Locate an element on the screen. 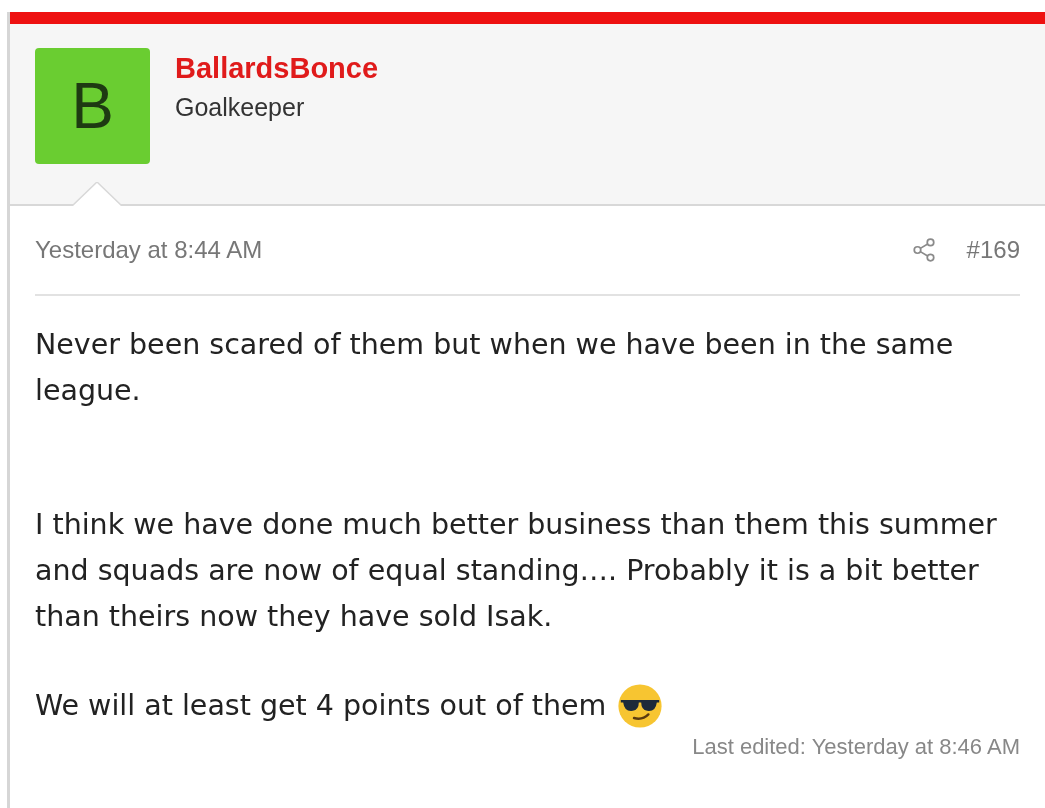  post-paragraph: I think we have done much better business than them this summer and squads are now of equal standing…. Probably it is a bit better than theirs now they have sold Isak. is located at coordinates (516, 571).